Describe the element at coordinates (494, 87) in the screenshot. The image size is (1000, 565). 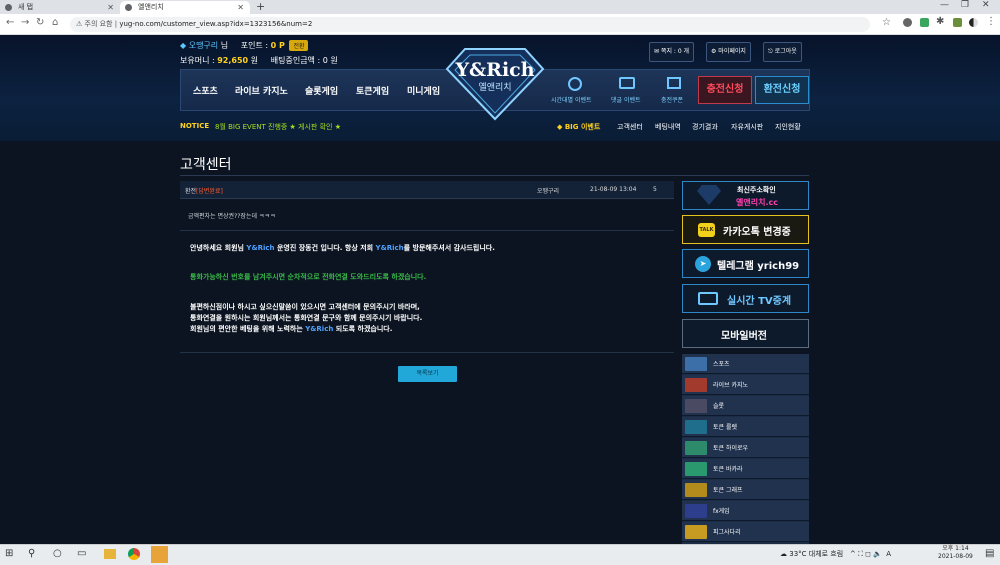
I see `logo-subtext: 옐앤리치` at that location.